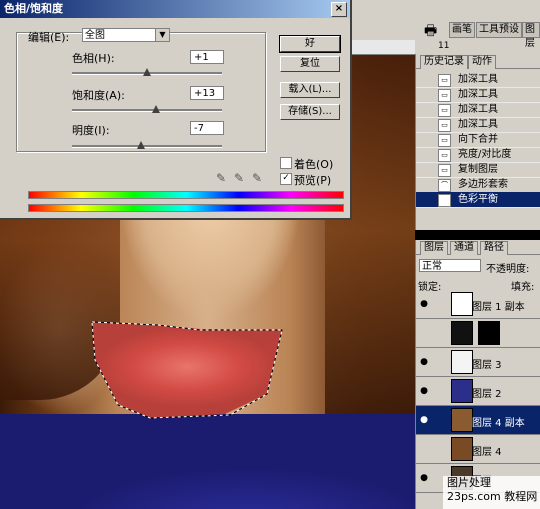  What do you see at coordinates (156, 109) in the screenshot?
I see `saturation-slider-thumb` at bounding box center [156, 109].